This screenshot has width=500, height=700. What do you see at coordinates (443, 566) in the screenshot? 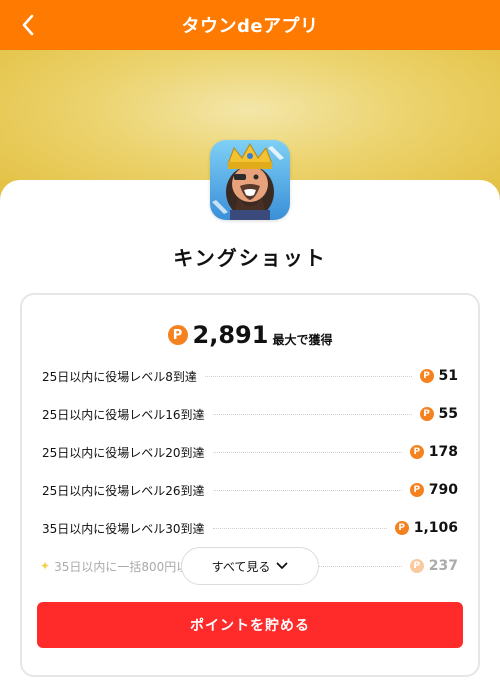
I see `task-points-value: 237` at bounding box center [443, 566].